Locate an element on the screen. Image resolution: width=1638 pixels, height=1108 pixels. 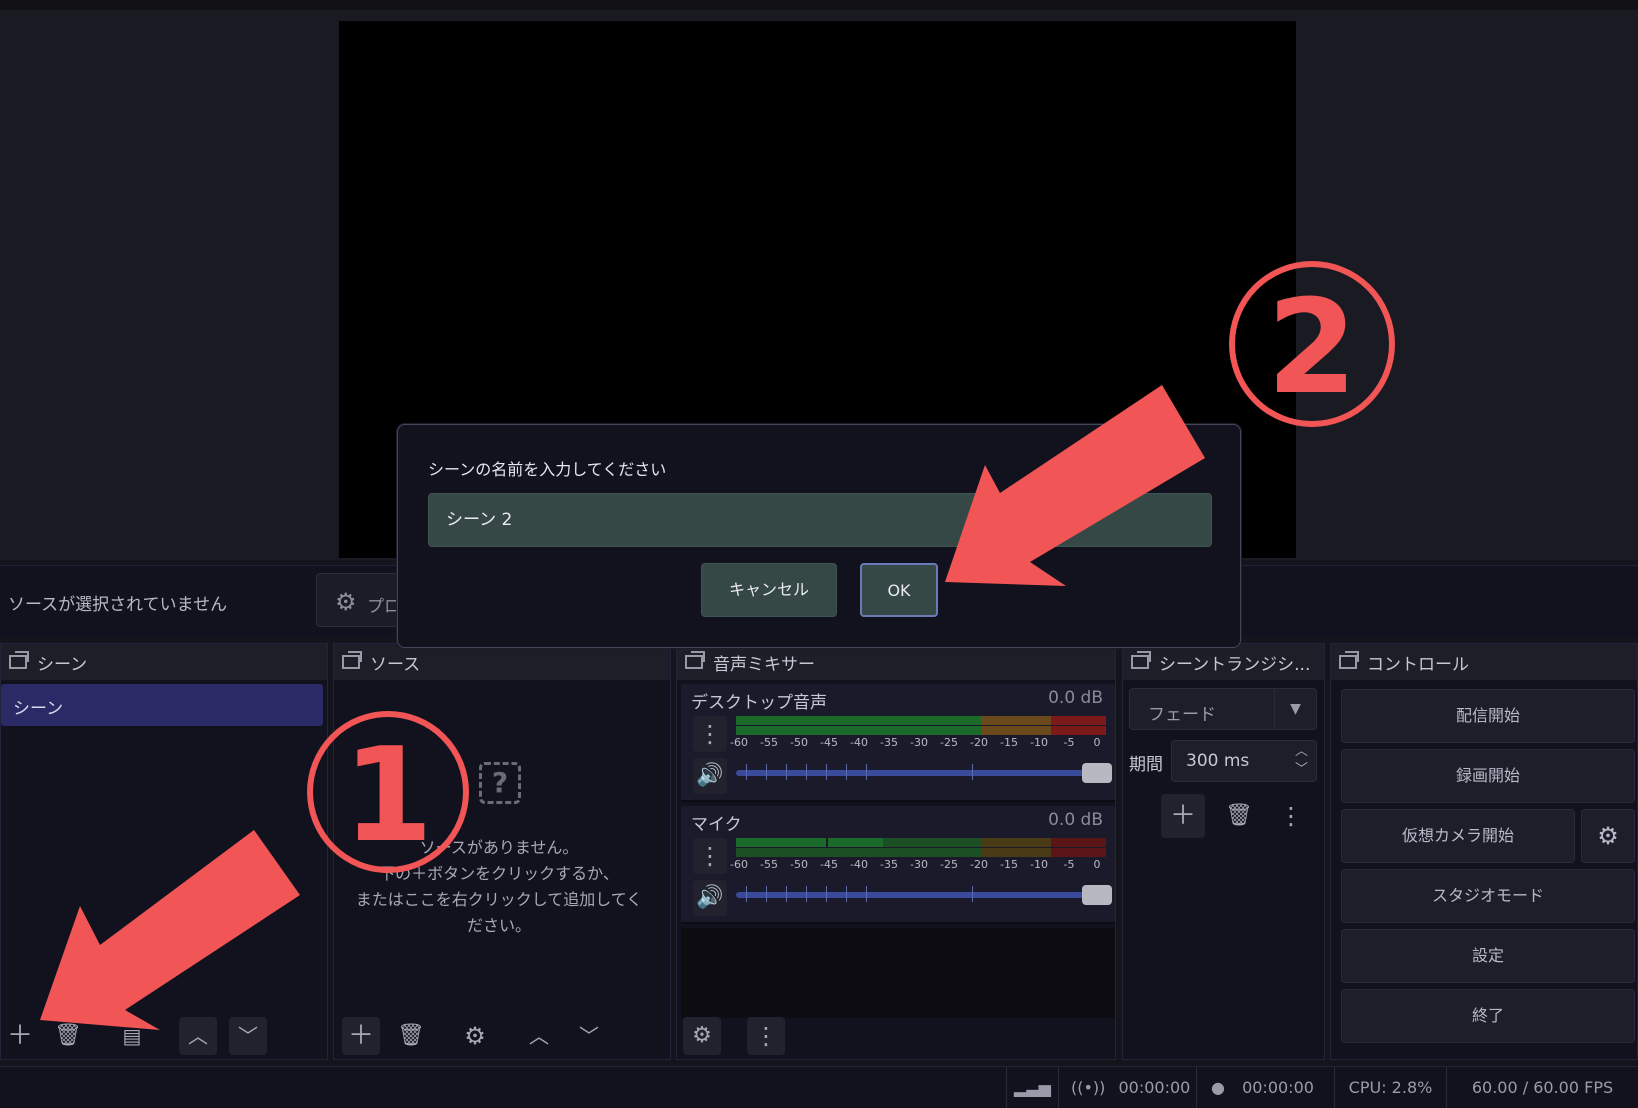
scene-name-dialog: シーンの名前を入力してください シーン 2 キャンセル OK is located at coordinates (819, 536).